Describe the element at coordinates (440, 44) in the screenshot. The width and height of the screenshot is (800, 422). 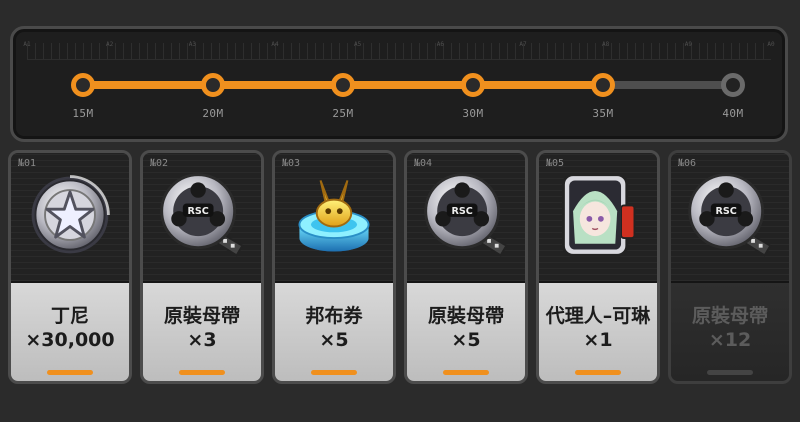
I see `ruler-label: A6` at that location.